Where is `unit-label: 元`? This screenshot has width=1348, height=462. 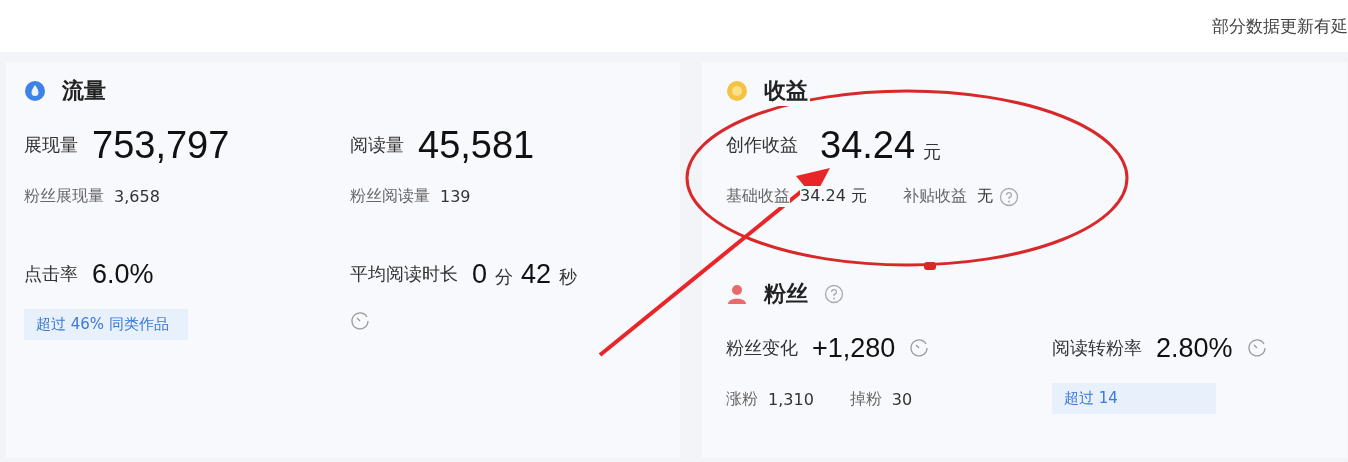
unit-label: 元 is located at coordinates (932, 151).